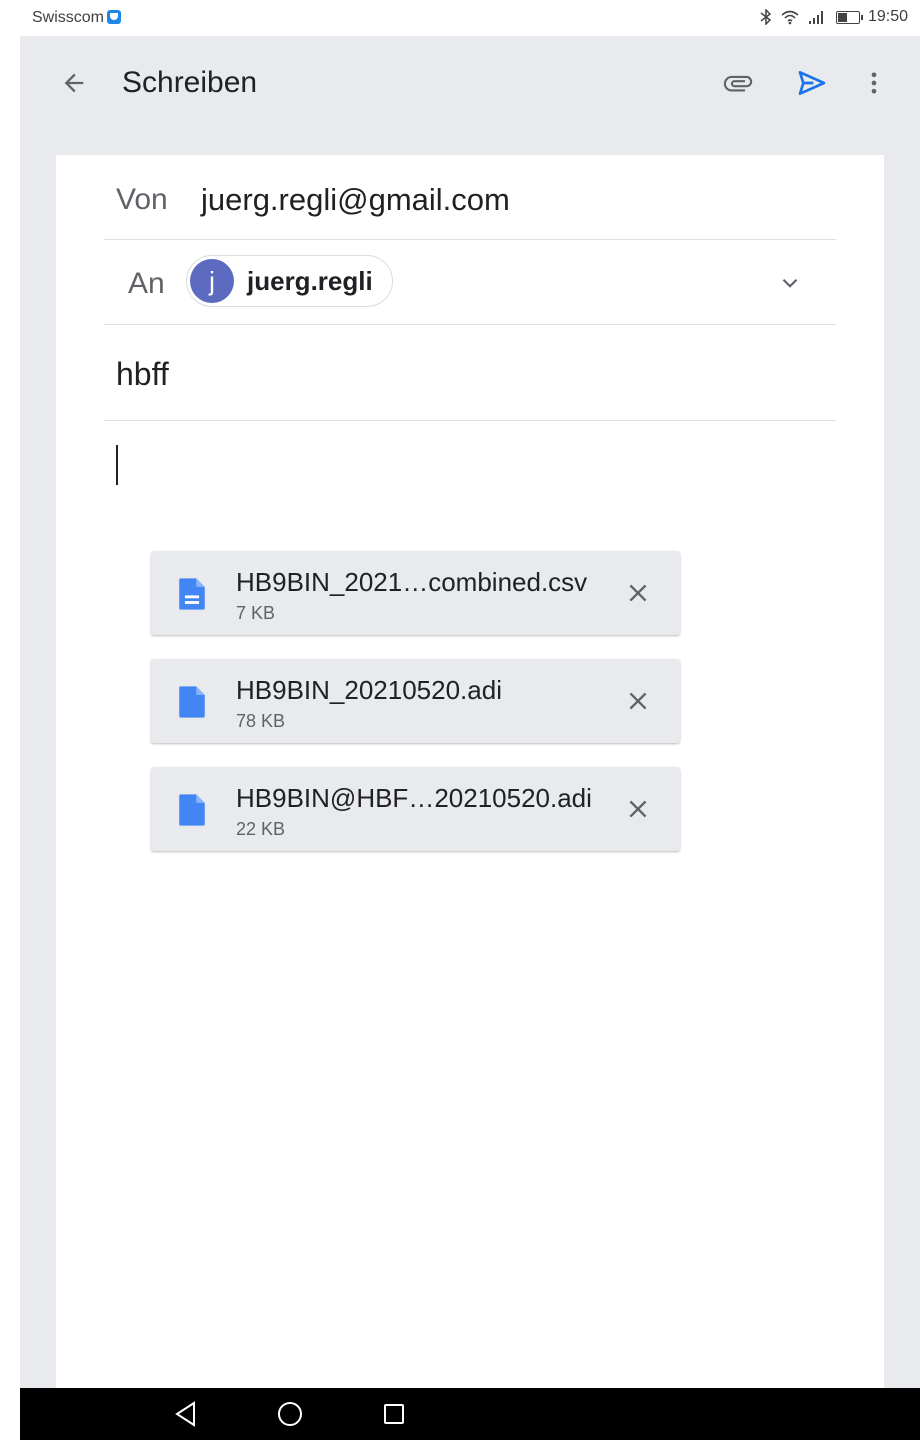 This screenshot has height=1440, width=920. I want to click on attachment-item: HB9BIN_2021…combined.csv 7 KB, so click(415, 593).